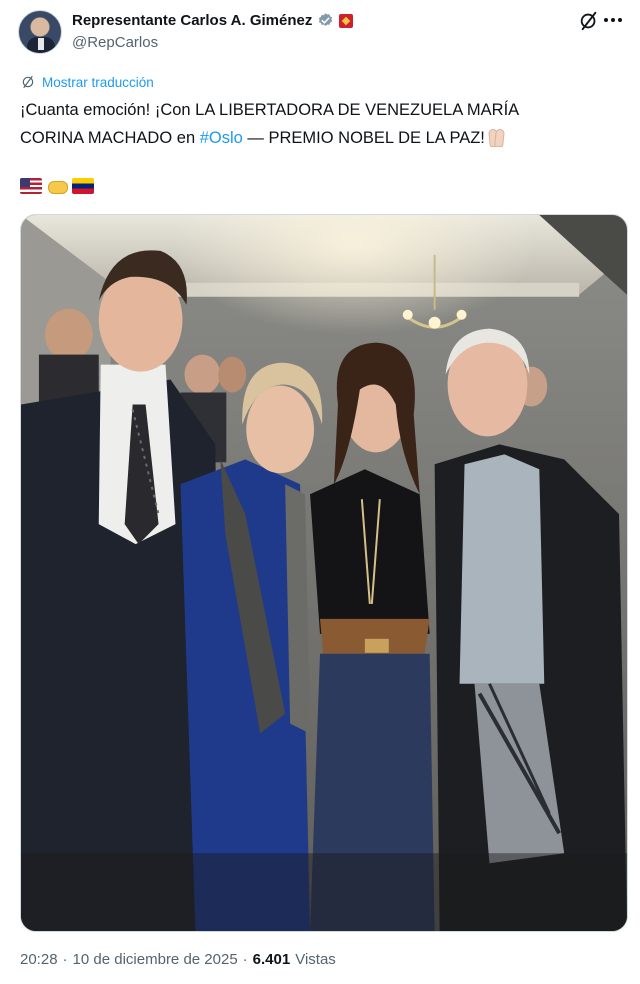  Describe the element at coordinates (192, 20) in the screenshot. I see `author-display-name: Representante Carlos A. Giménez` at that location.